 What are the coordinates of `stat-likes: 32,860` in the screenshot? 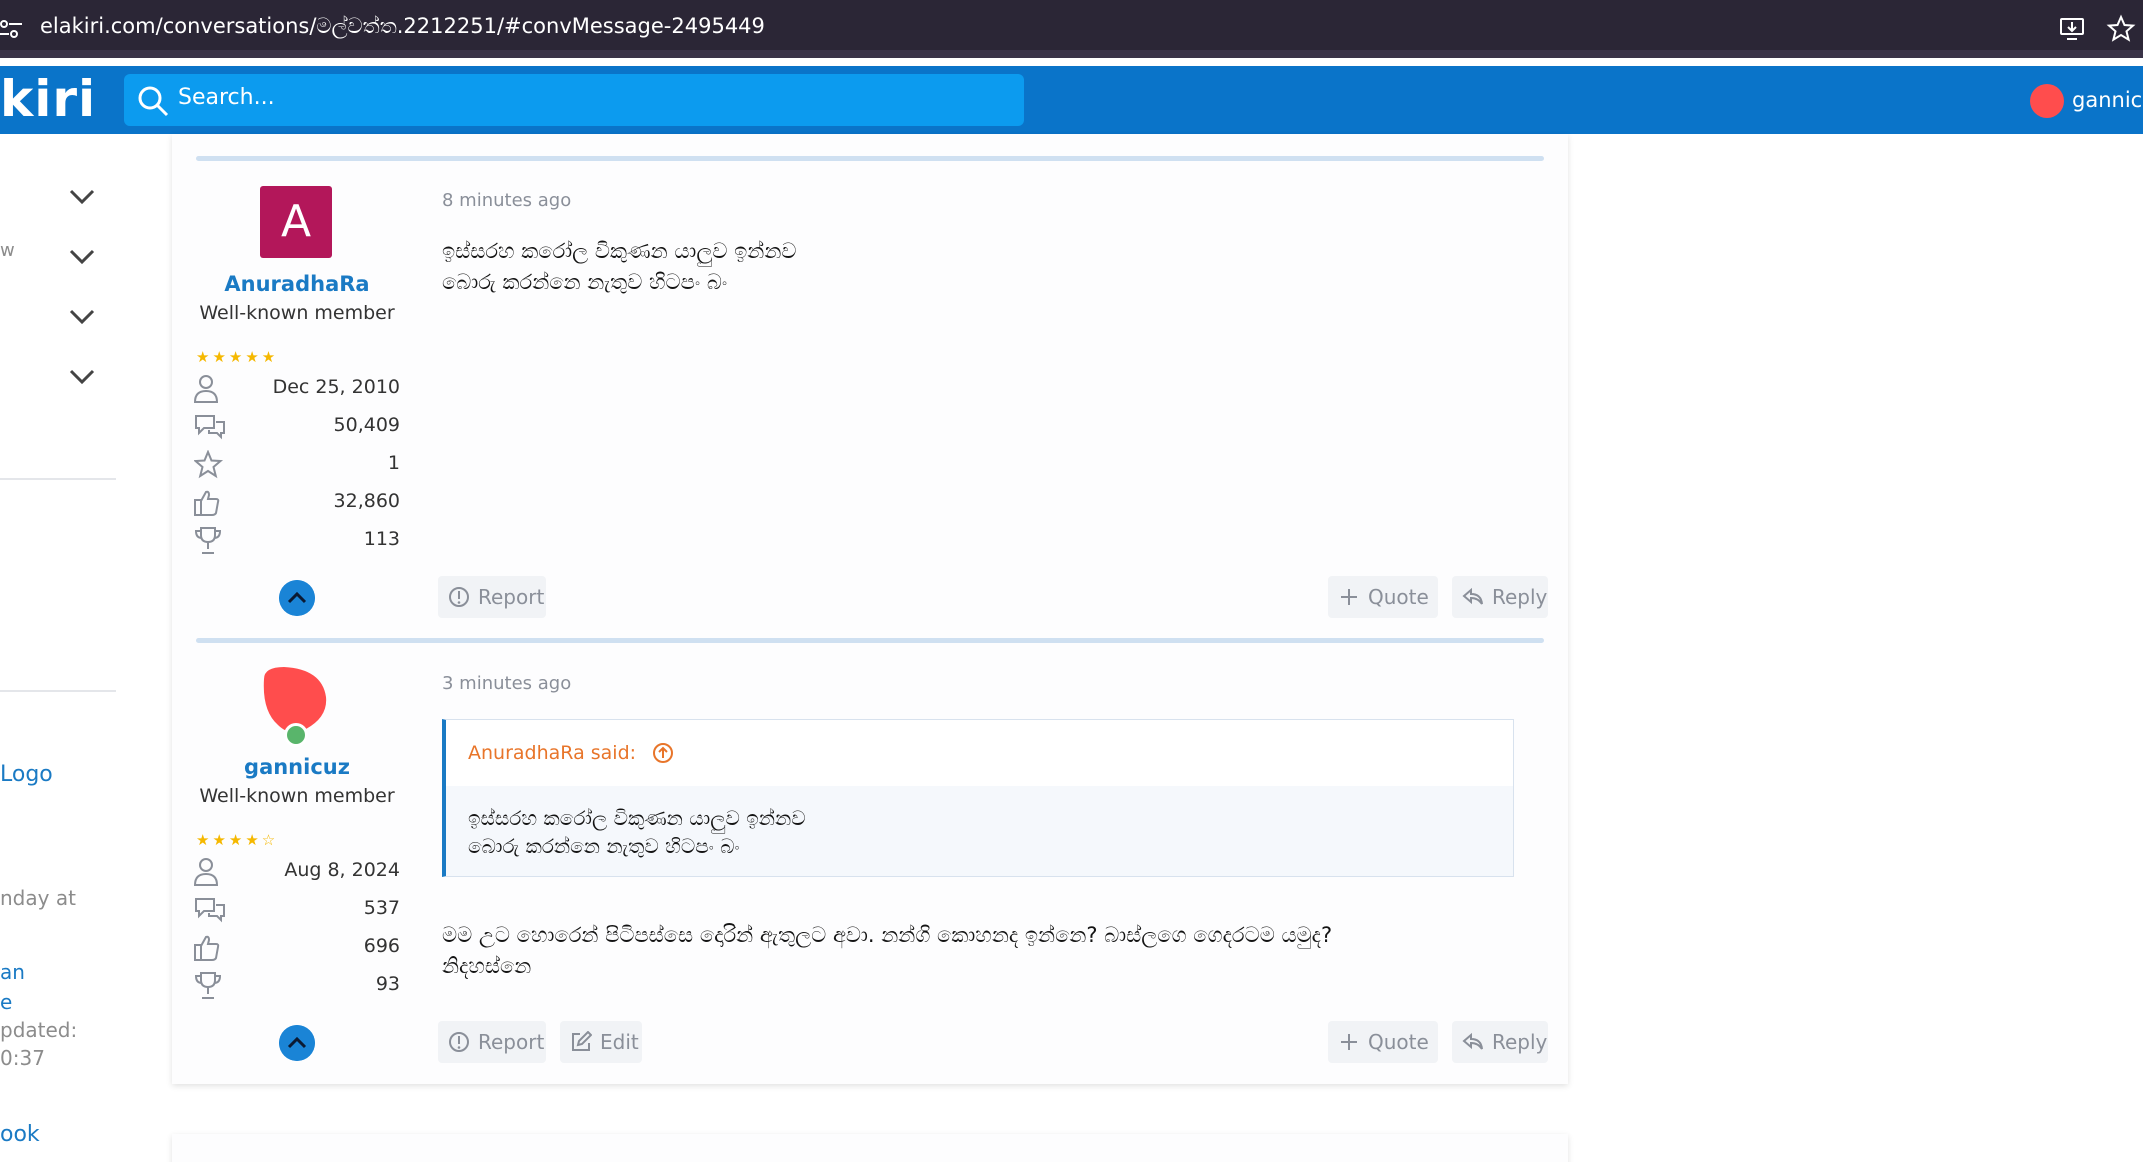 It's located at (297, 503).